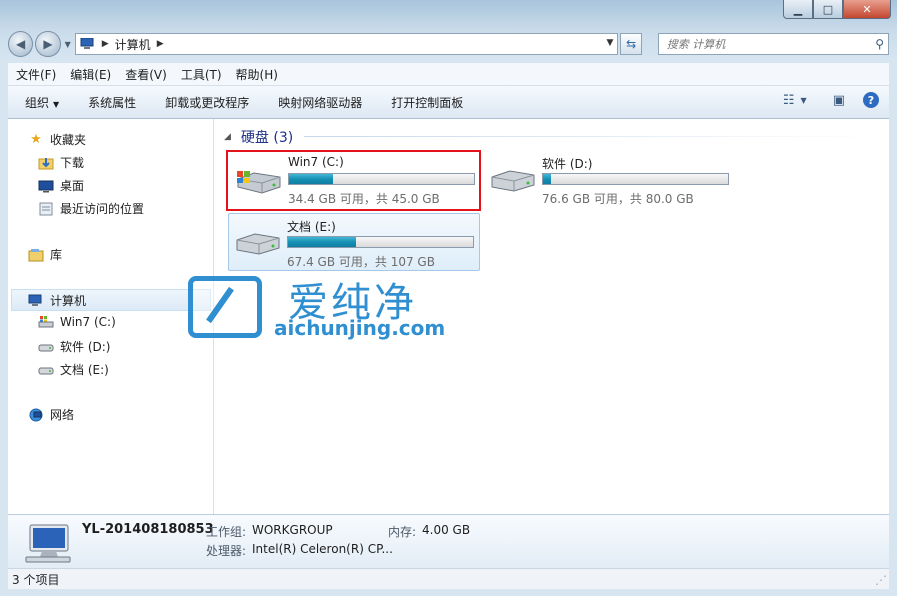  What do you see at coordinates (448, 74) in the screenshot?
I see `menu-bar: 文件(F) 编辑(E) 查看(V) 工具(T) 帮助(H)` at bounding box center [448, 74].